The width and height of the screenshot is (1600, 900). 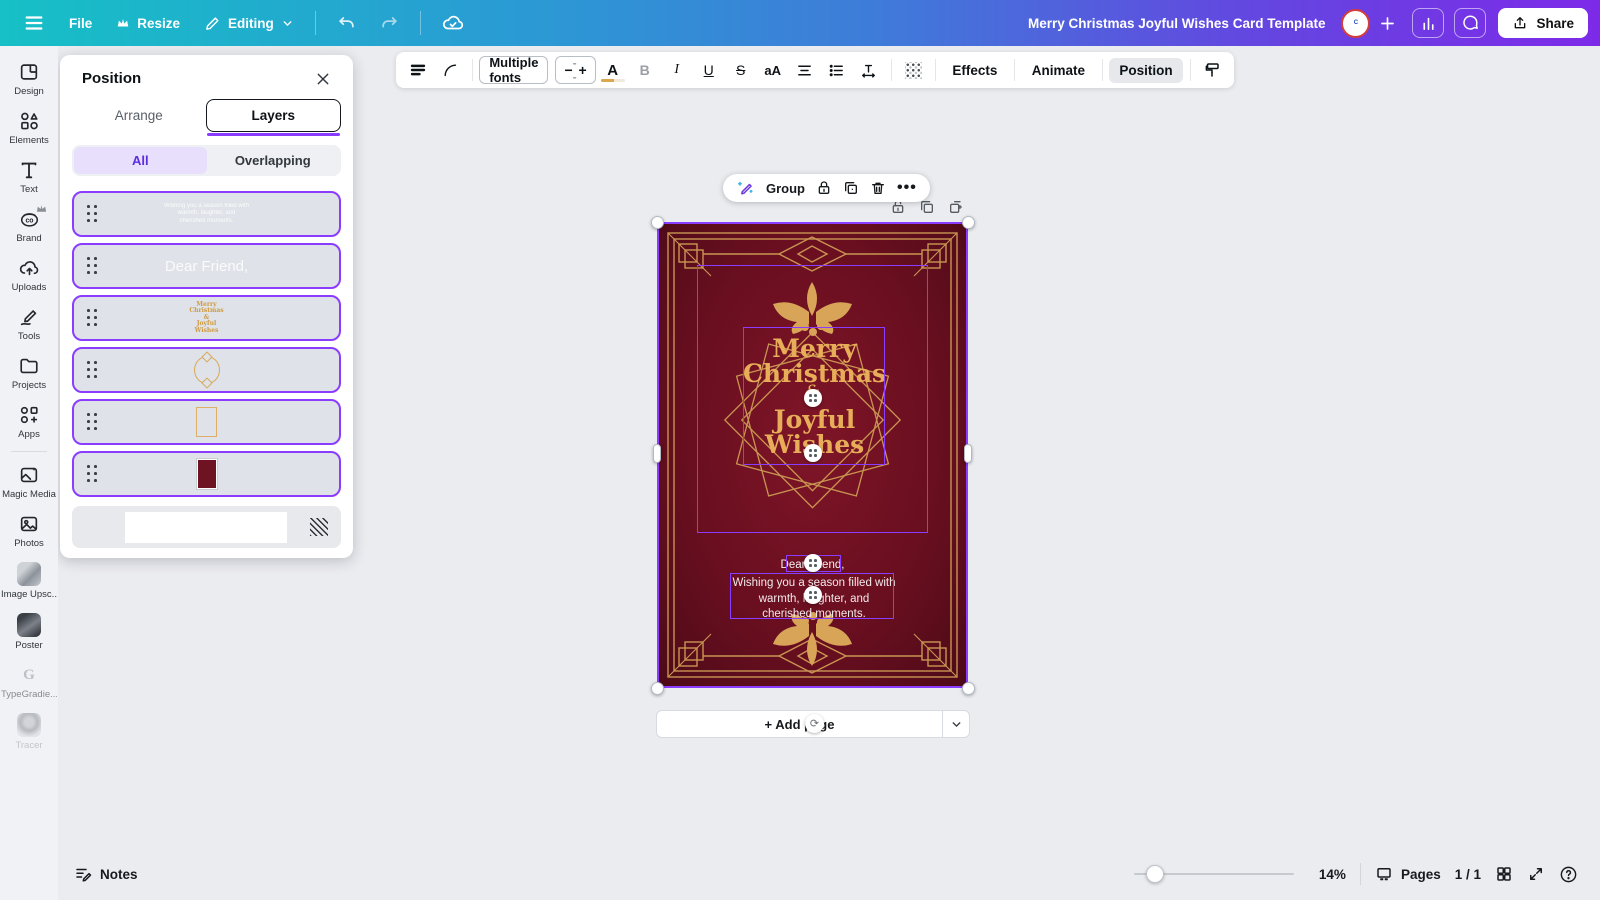 I want to click on layer-row-gold-frame, so click(x=206, y=422).